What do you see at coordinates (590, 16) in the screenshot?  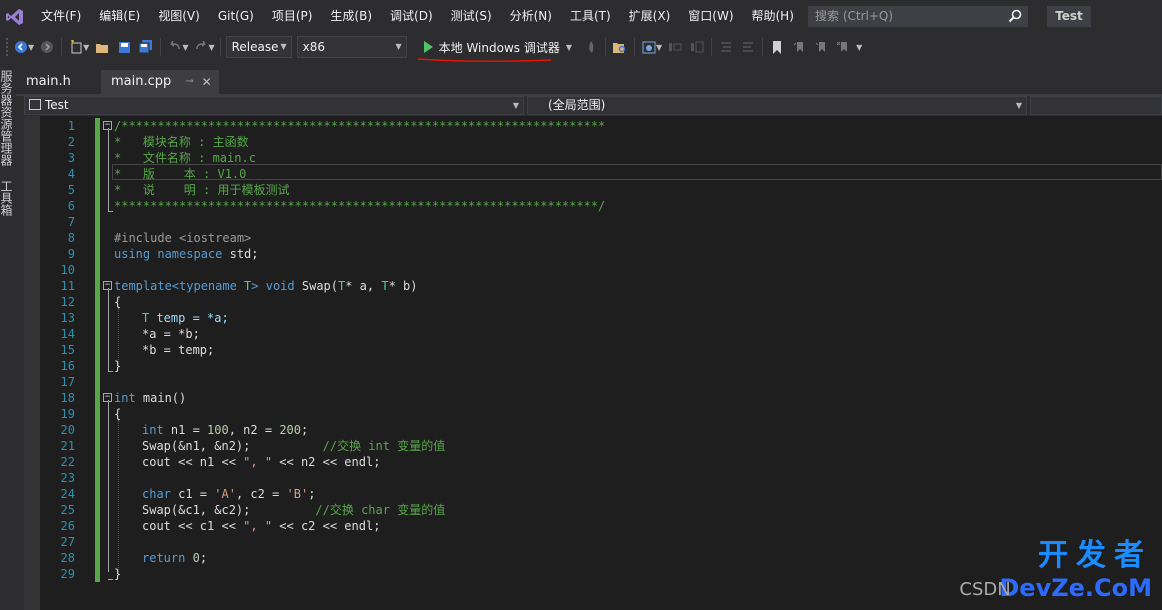 I see `menu-tools: 工具(T)` at bounding box center [590, 16].